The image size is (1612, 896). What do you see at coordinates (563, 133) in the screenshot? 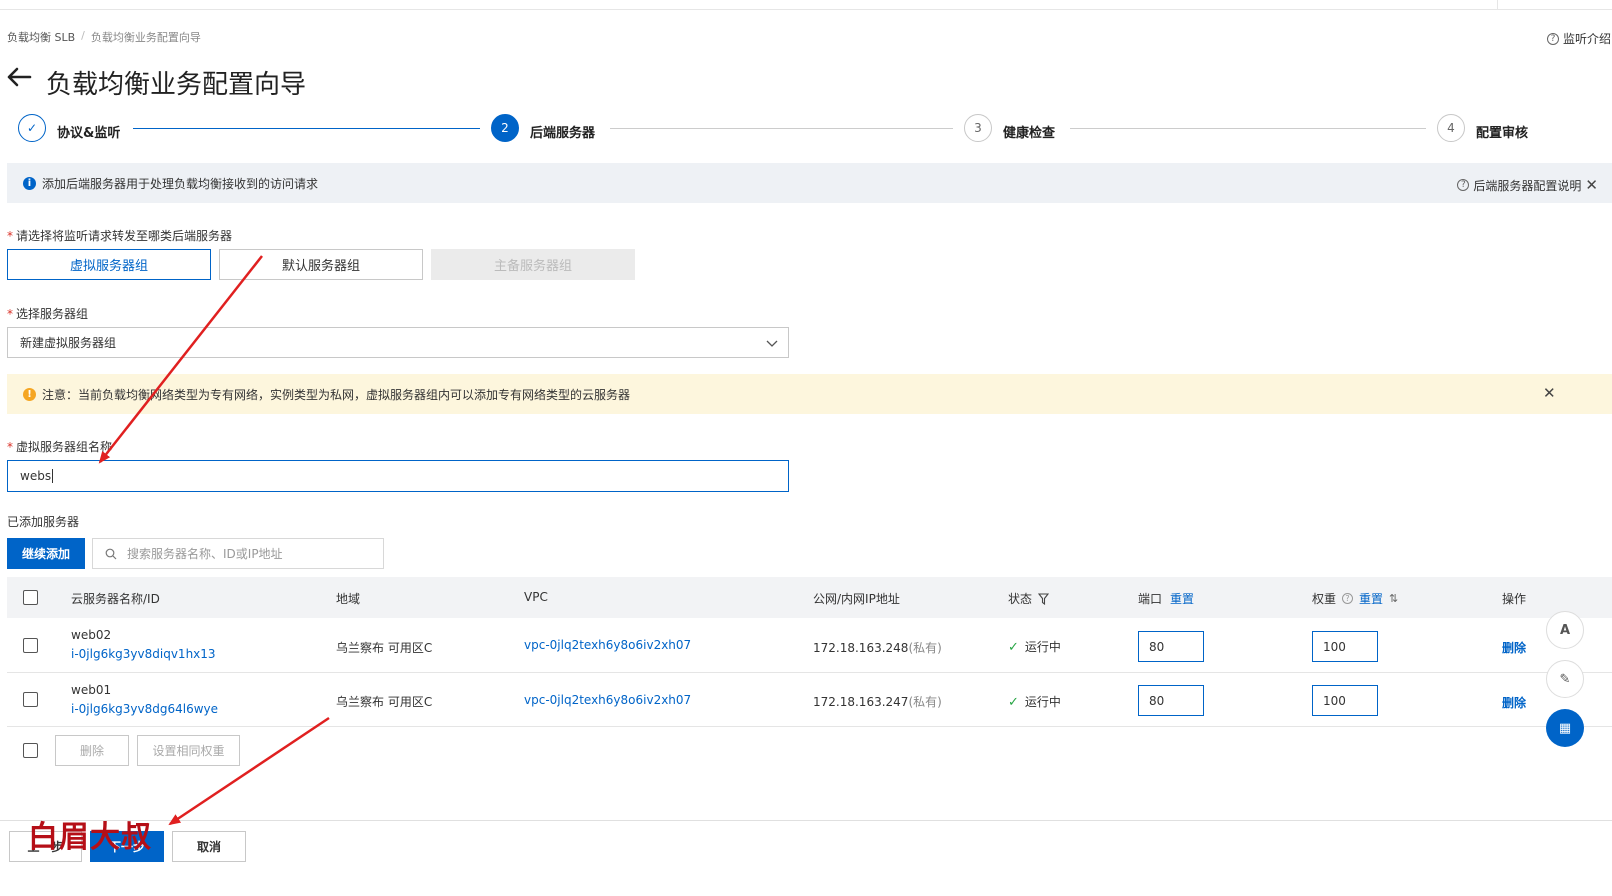
I see `step-2-label: 后端服务器` at bounding box center [563, 133].